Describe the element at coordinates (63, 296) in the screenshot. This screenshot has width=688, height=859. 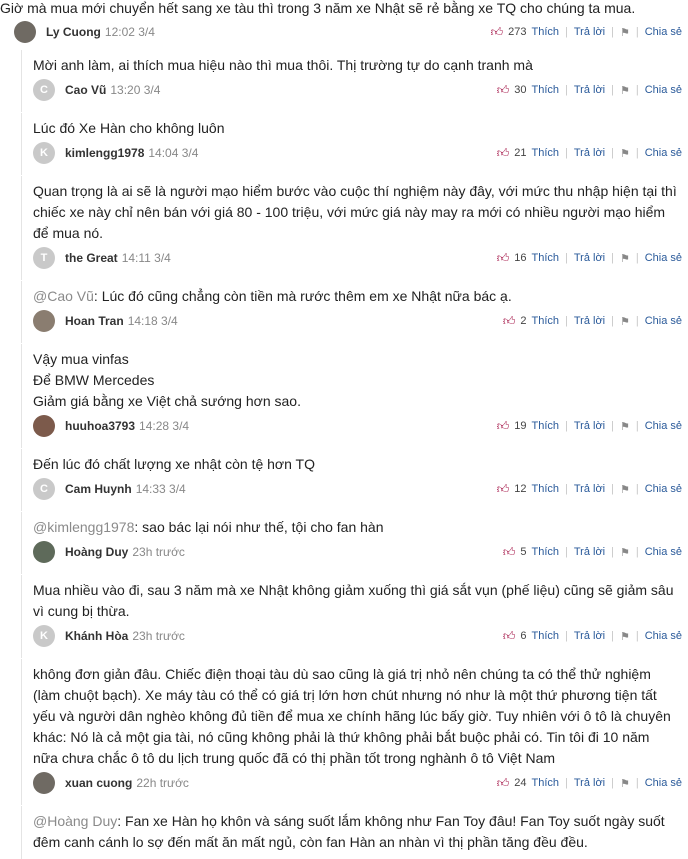
I see `mention-link: @Cao Vũ` at that location.